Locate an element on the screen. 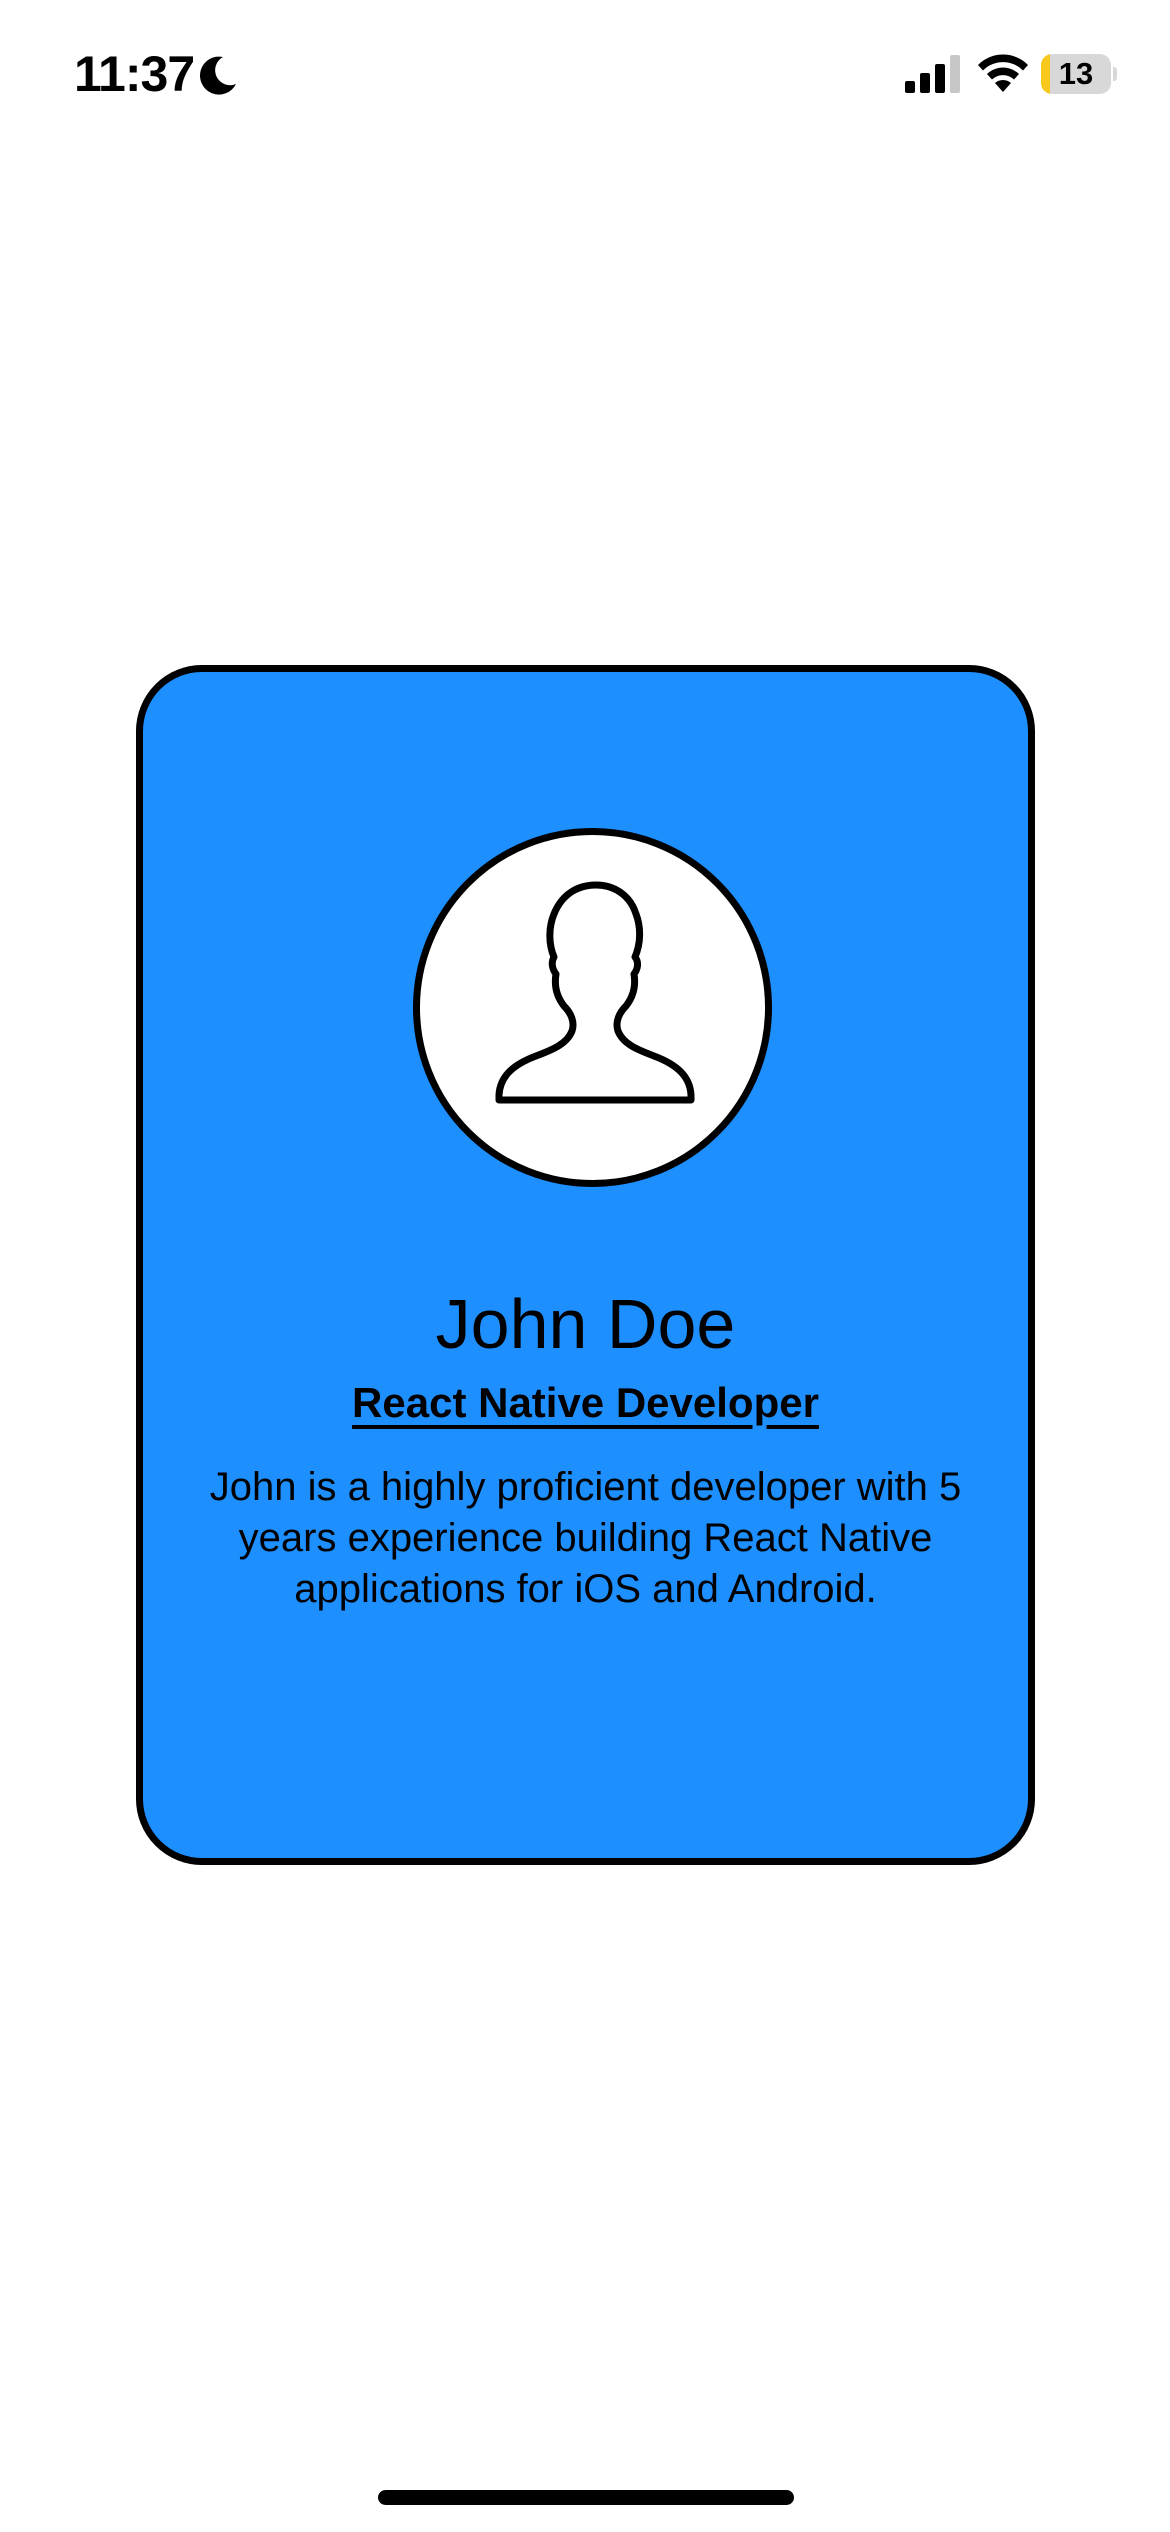 Image resolution: width=1170 pixels, height=2532 pixels. avatar is located at coordinates (592, 1007).